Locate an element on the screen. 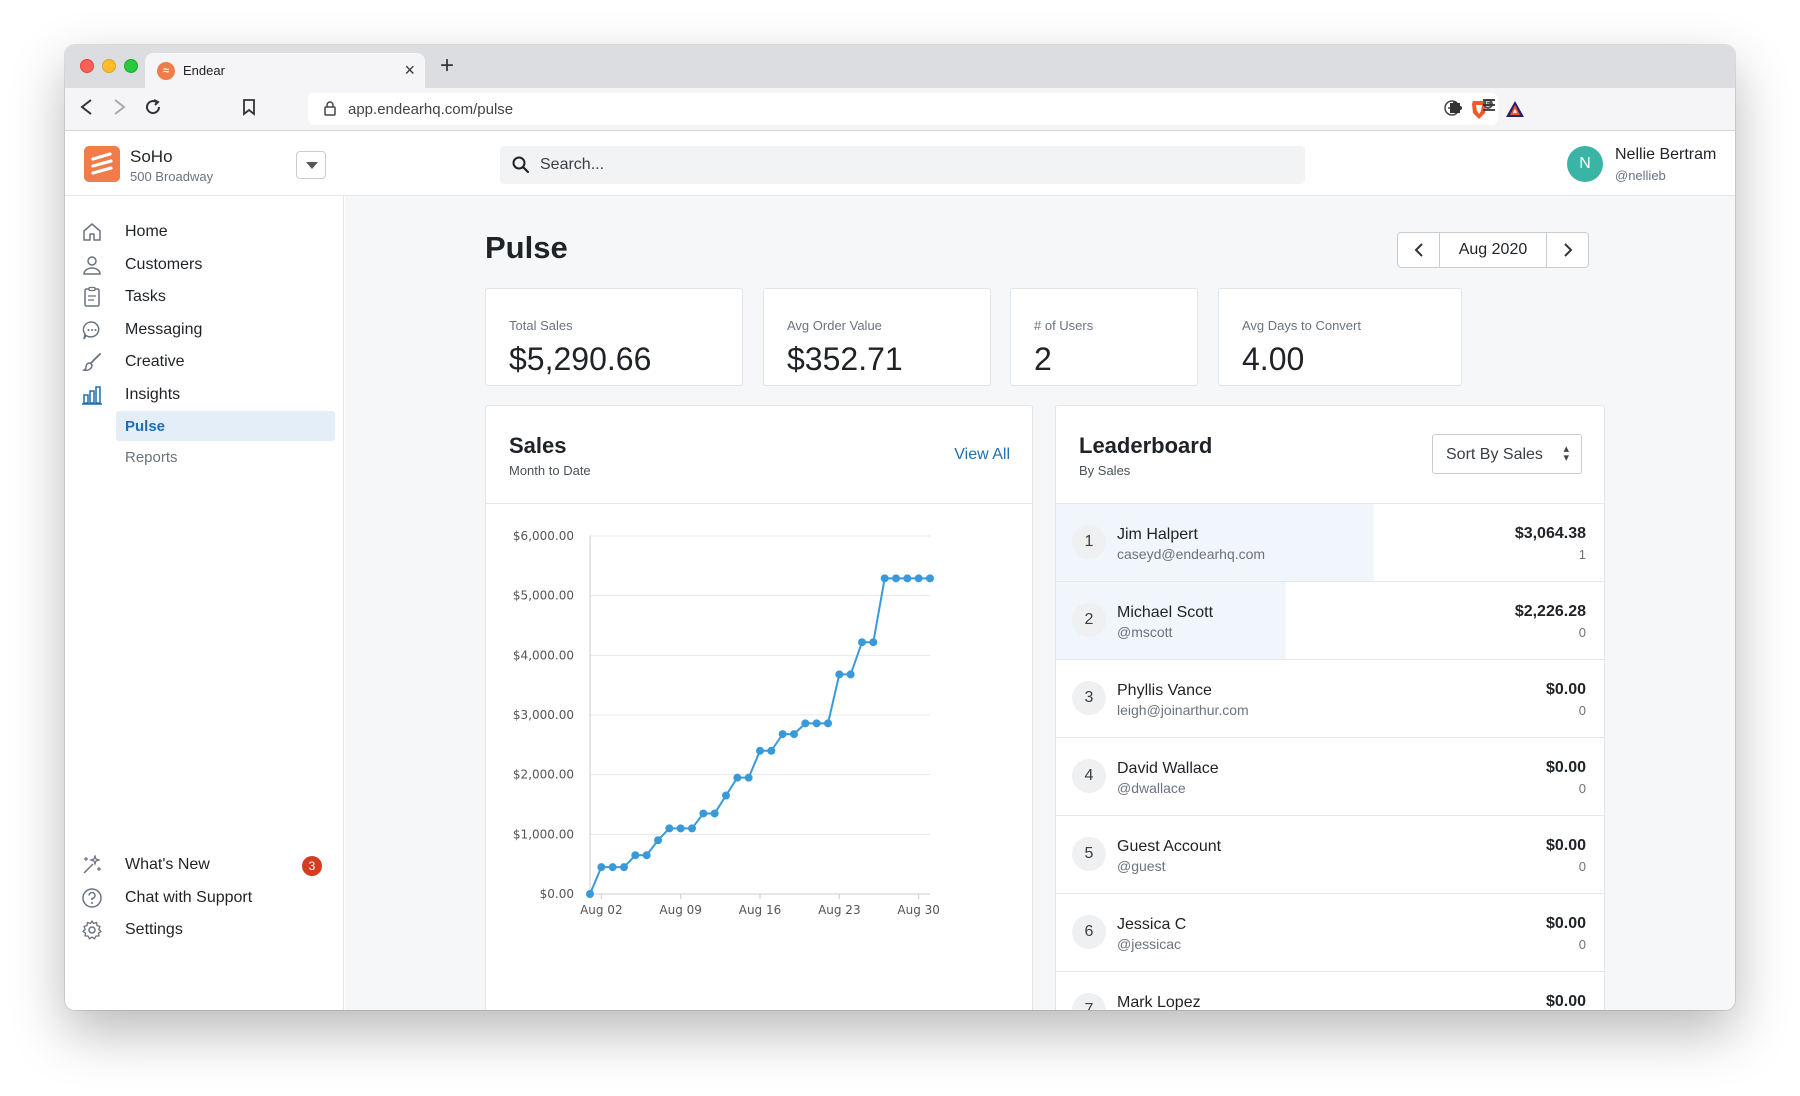 This screenshot has height=1096, width=1800. tab-close-icon: × is located at coordinates (409, 70).